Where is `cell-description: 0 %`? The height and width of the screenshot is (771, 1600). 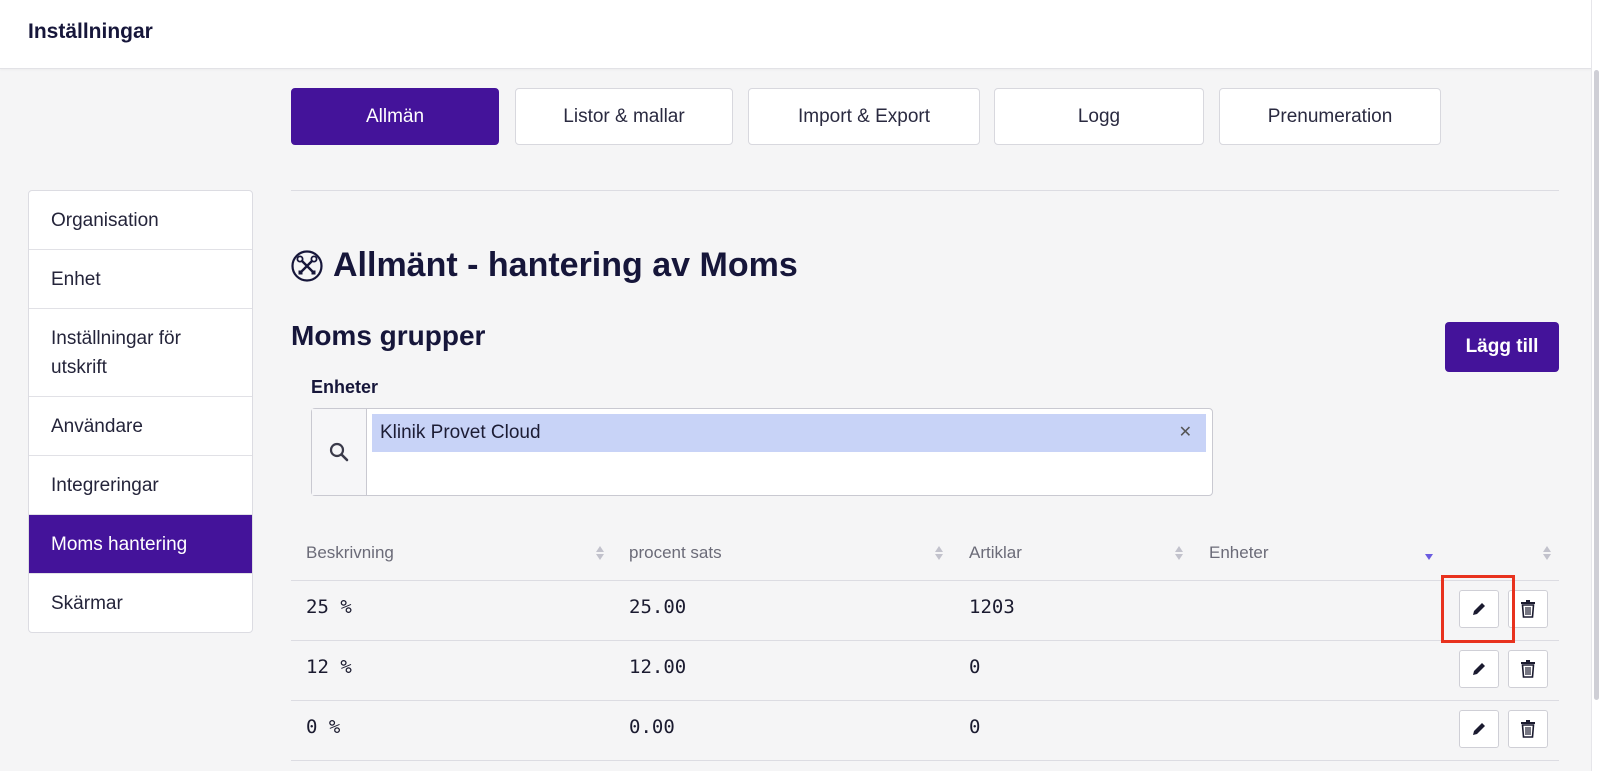 cell-description: 0 % is located at coordinates (323, 727).